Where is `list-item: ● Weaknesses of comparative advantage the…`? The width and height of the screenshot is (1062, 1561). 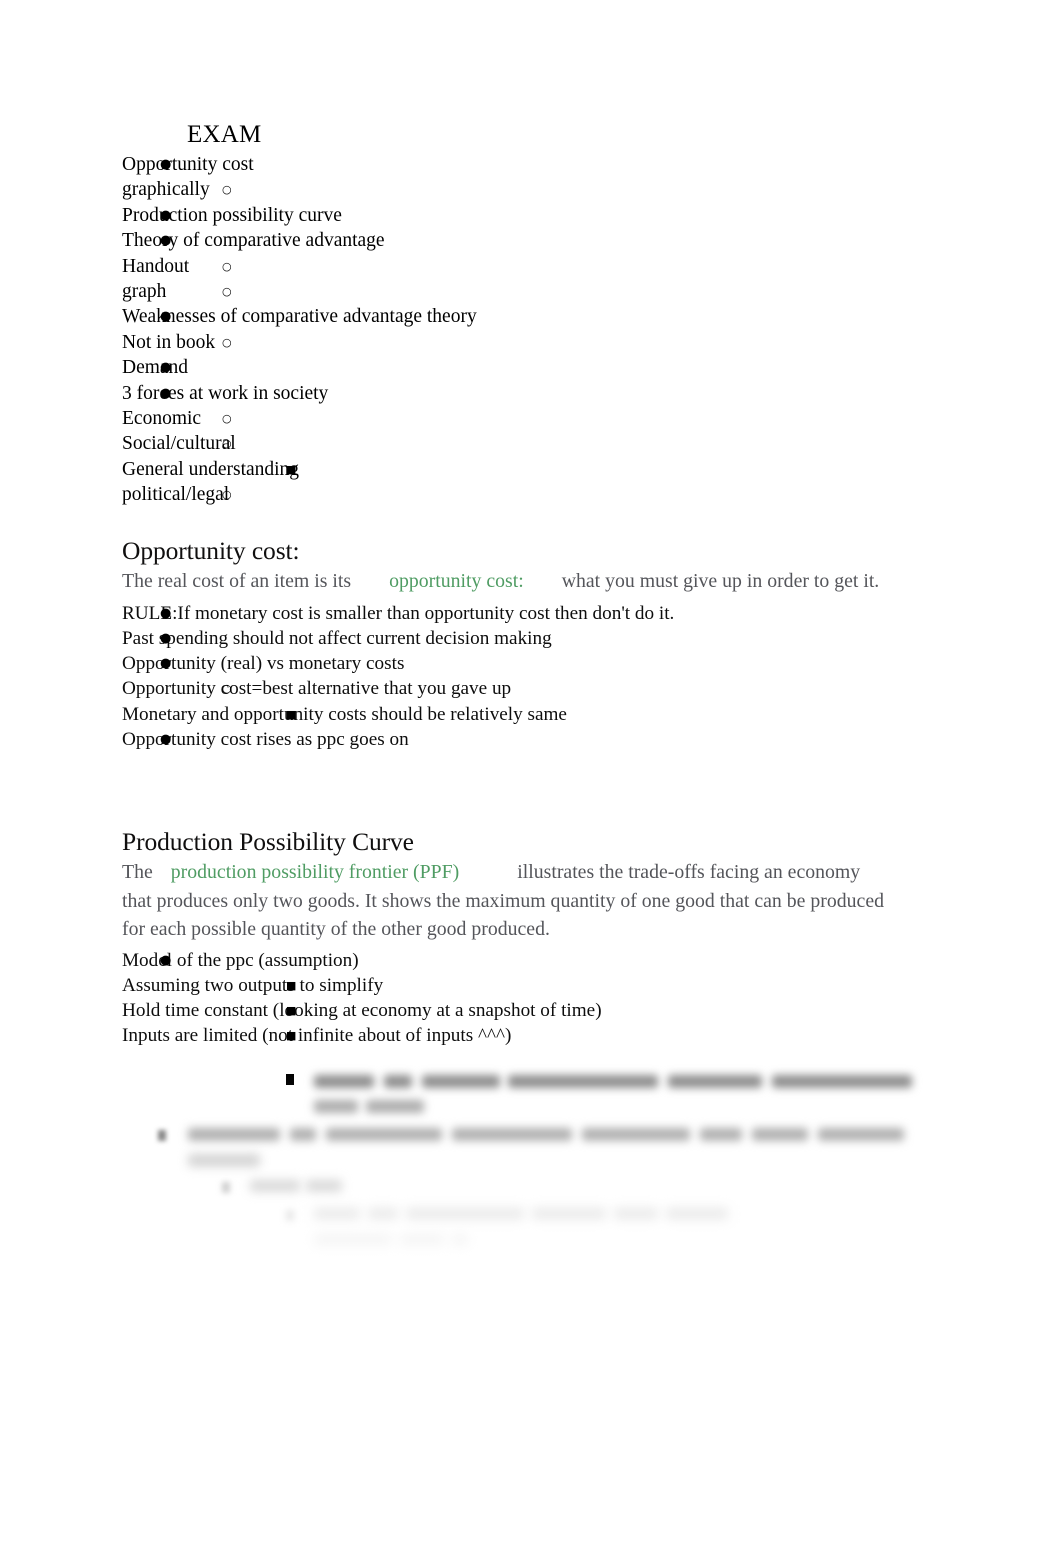 list-item: ● Weaknesses of comparative advantage the… is located at coordinates (562, 316).